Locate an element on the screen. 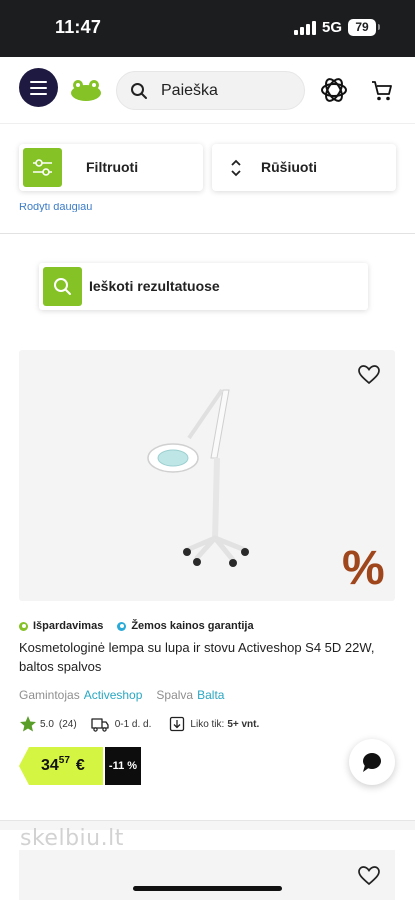  sort-button: Rūšiuoti is located at coordinates (304, 167).